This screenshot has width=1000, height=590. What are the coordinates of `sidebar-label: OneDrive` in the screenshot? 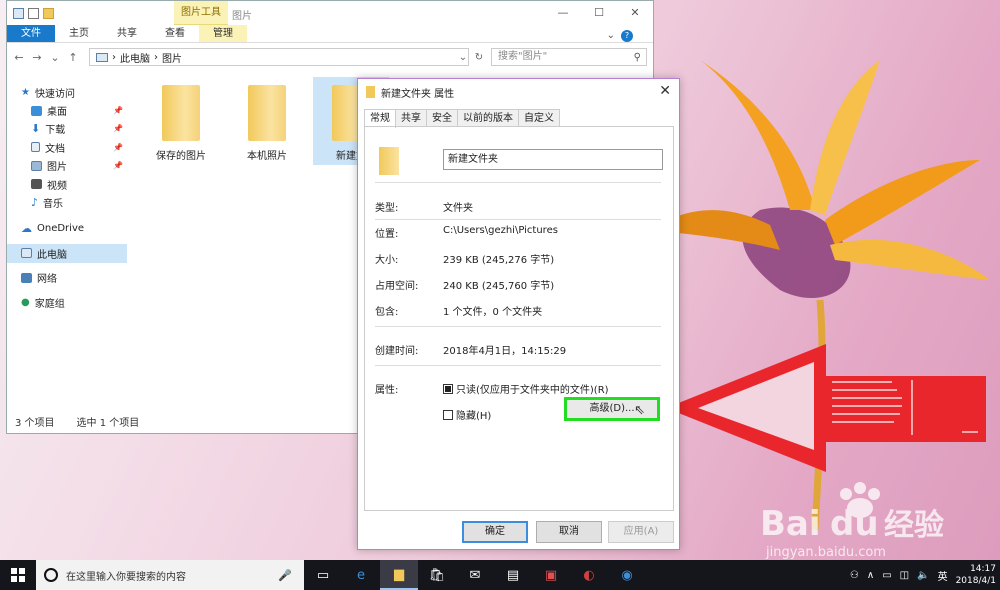 It's located at (61, 229).